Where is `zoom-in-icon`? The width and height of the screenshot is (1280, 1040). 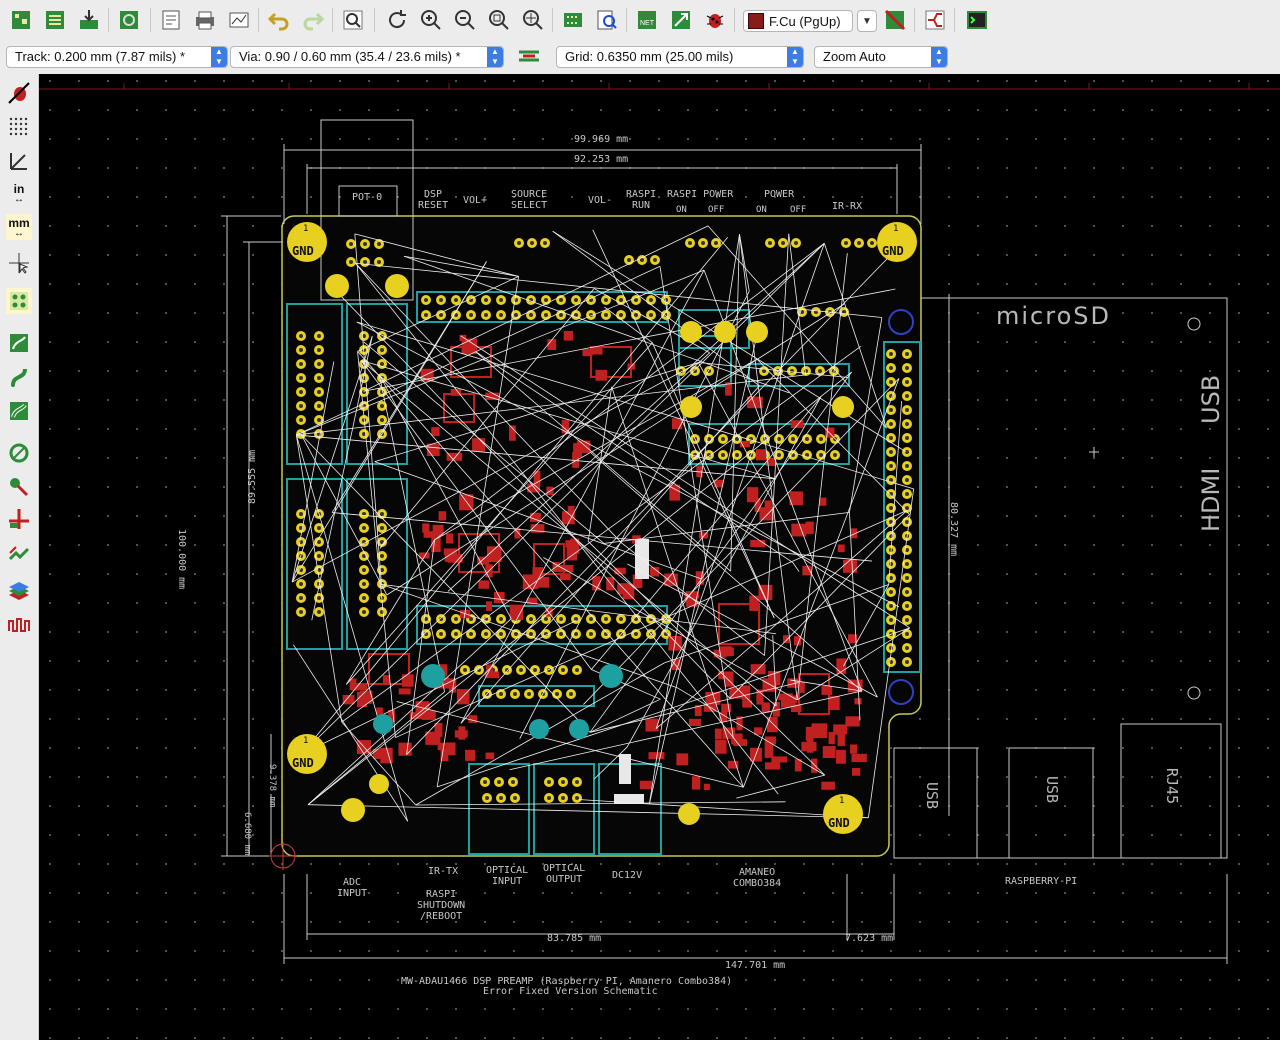
zoom-in-icon is located at coordinates (431, 20).